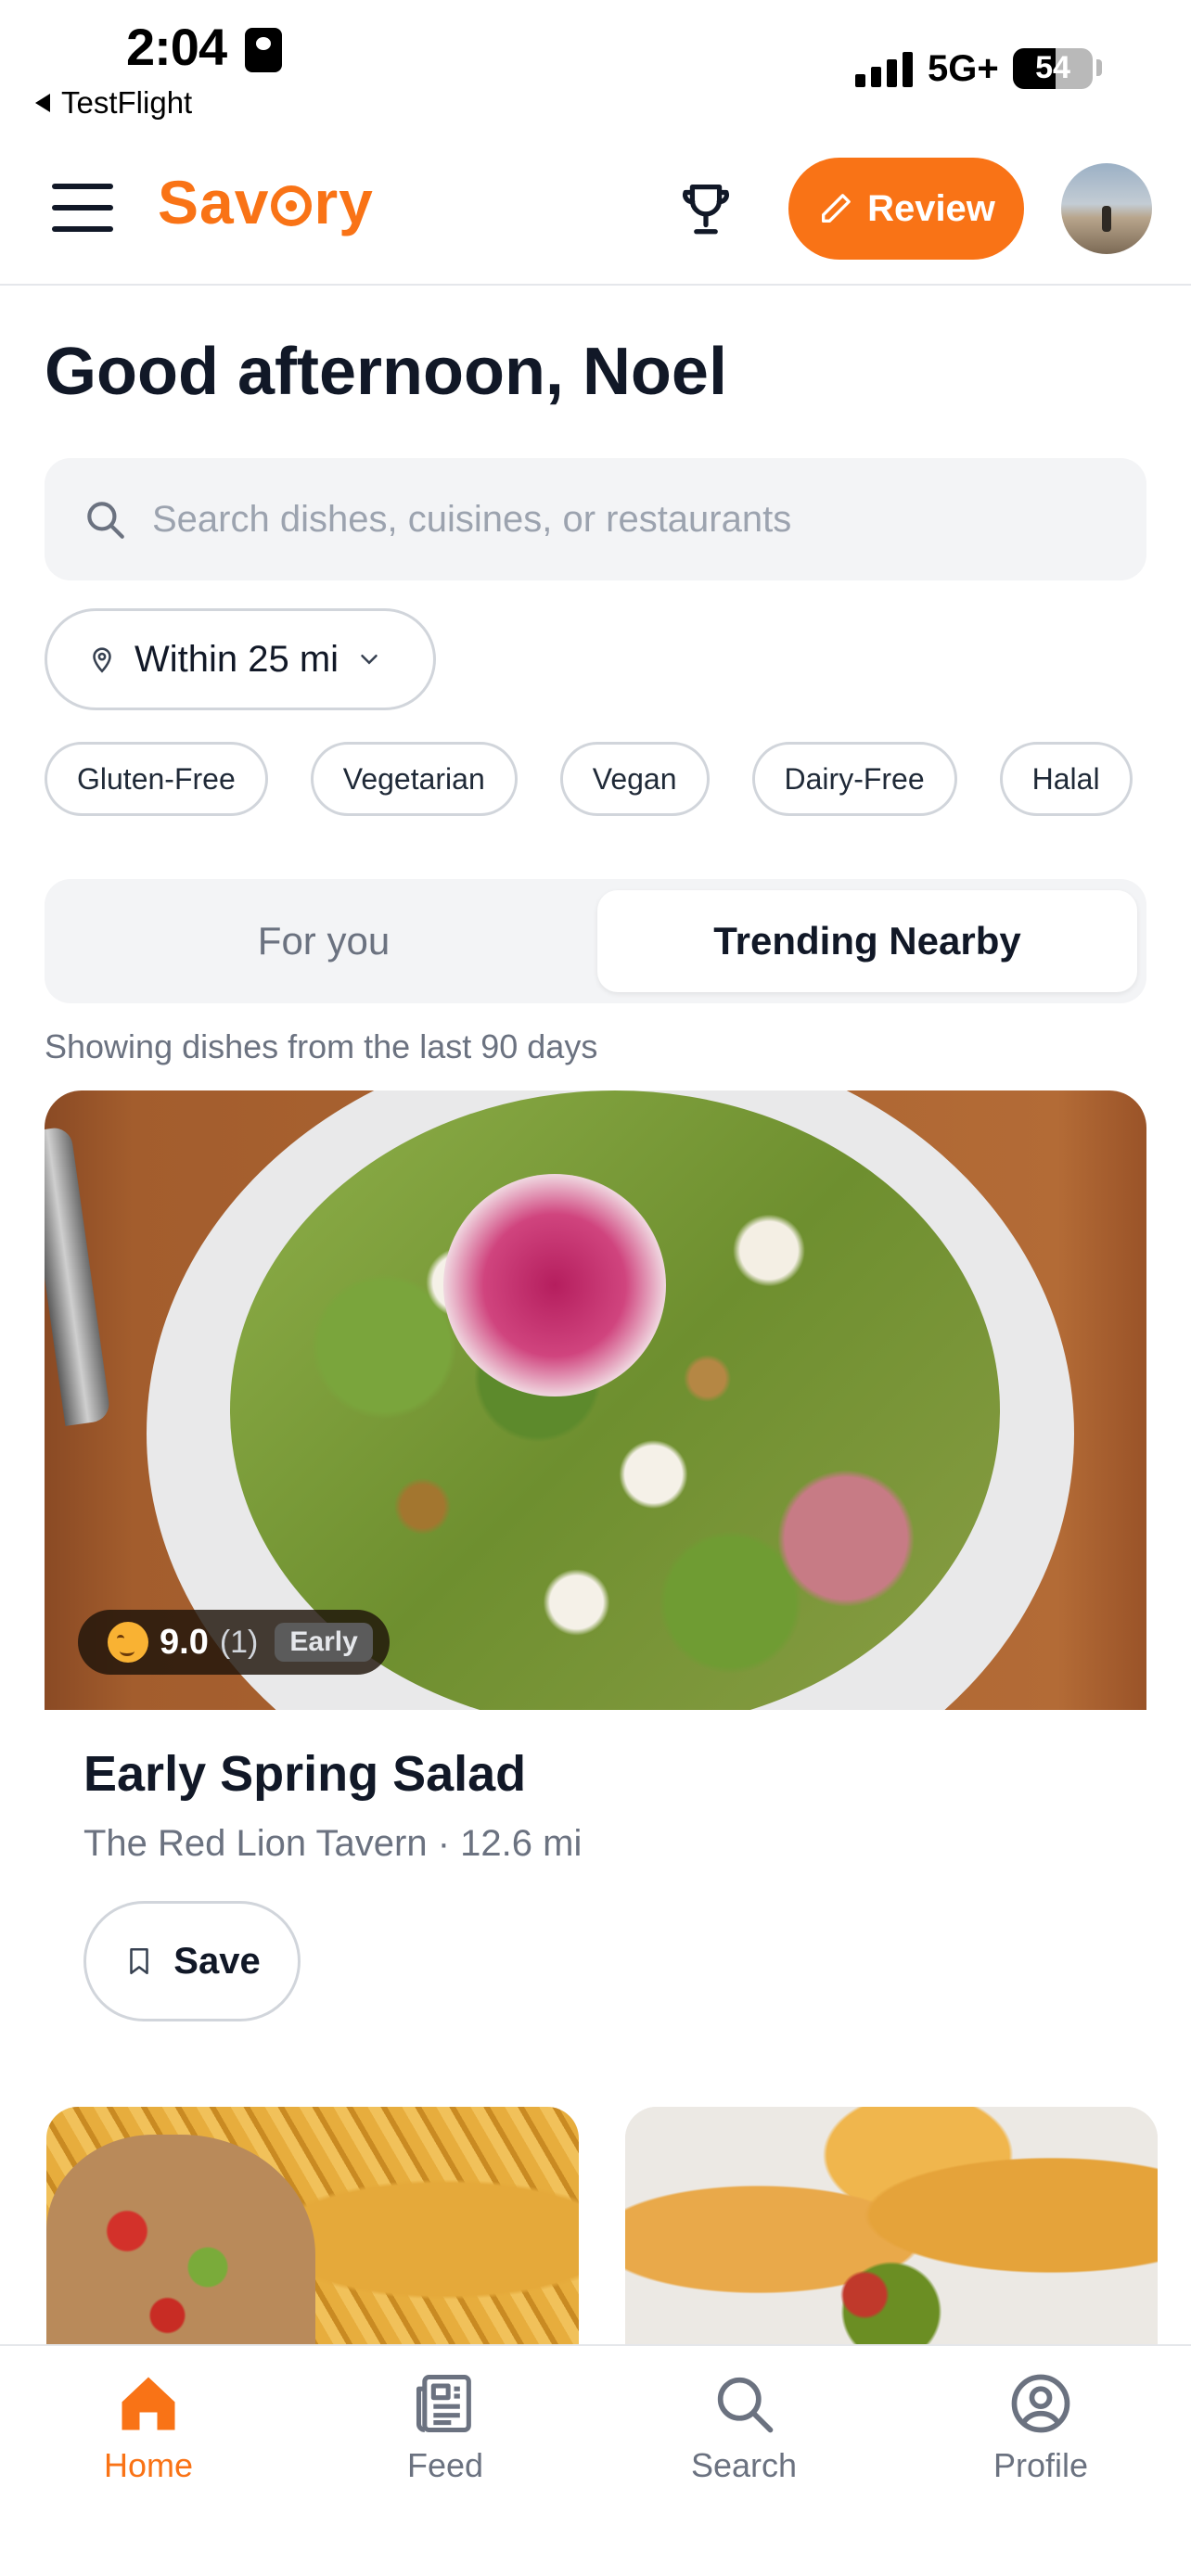 The width and height of the screenshot is (1191, 2576). I want to click on early-badge: Early, so click(324, 1642).